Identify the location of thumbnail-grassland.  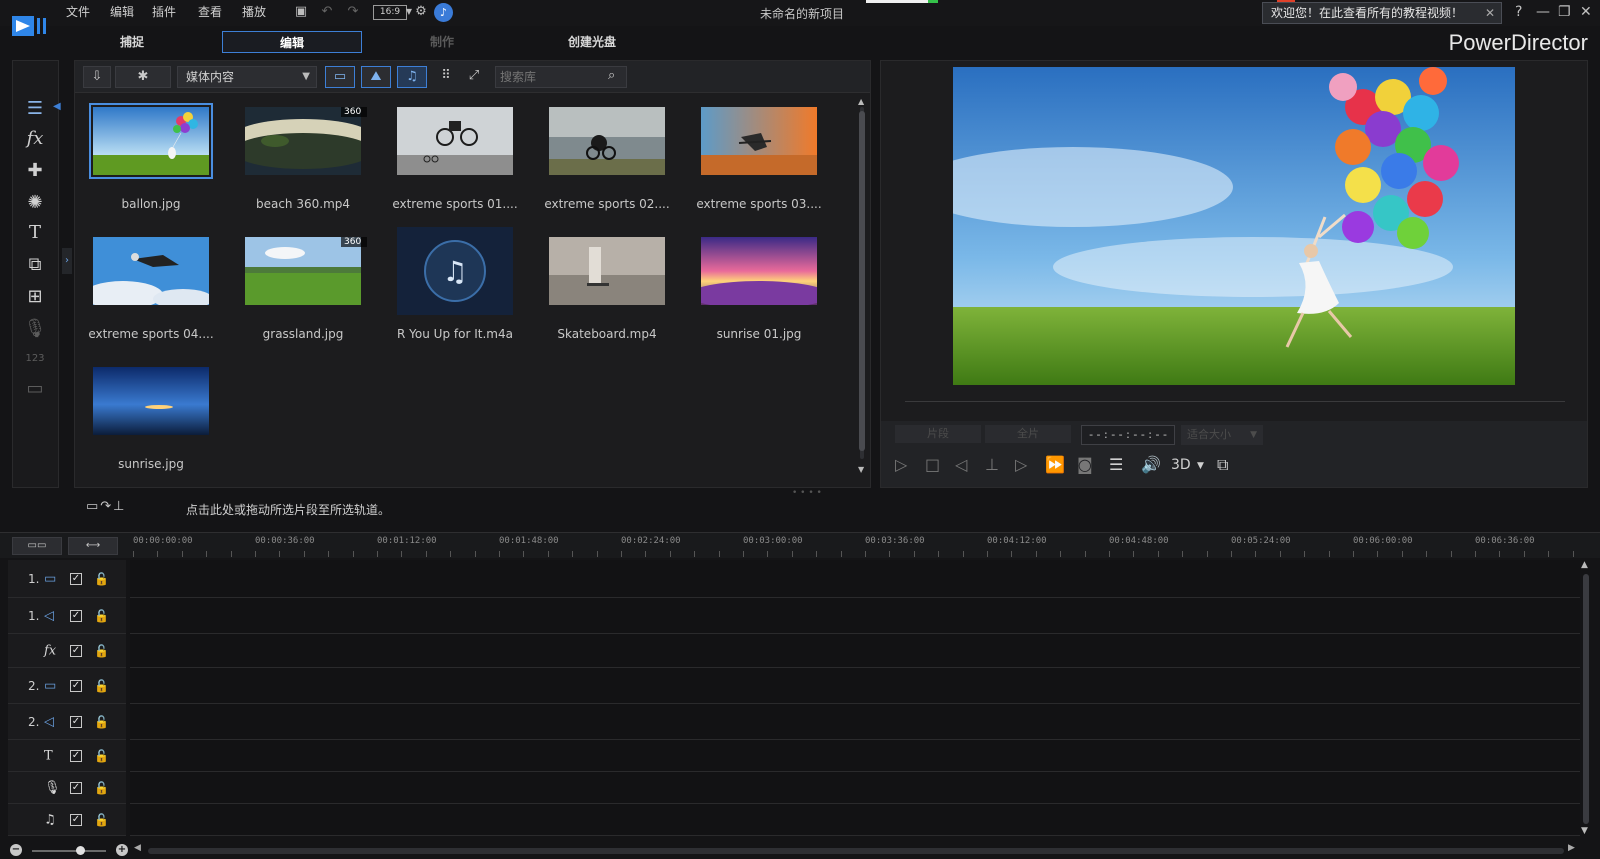
(303, 271).